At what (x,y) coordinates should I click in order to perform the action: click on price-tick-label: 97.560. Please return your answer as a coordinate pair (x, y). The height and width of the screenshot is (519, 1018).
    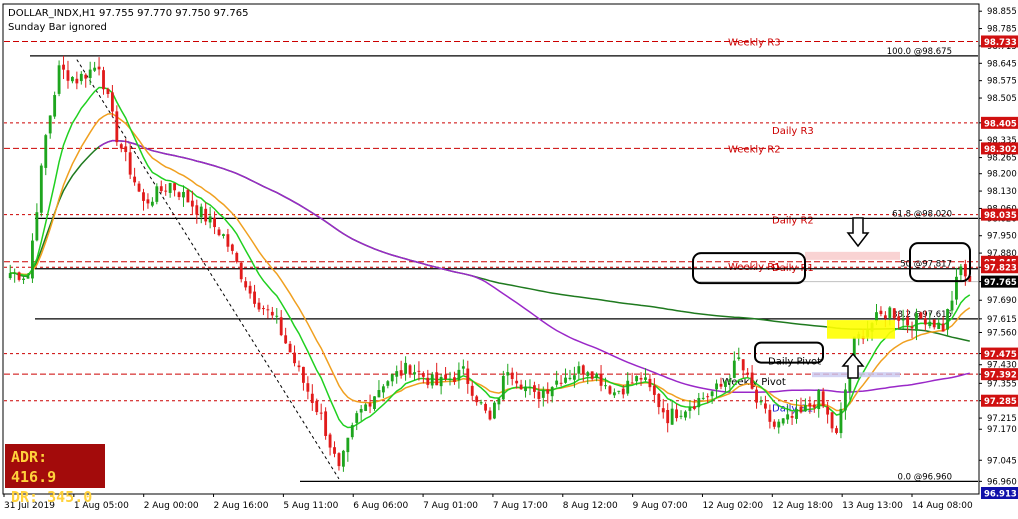
    Looking at the image, I should click on (1002, 333).